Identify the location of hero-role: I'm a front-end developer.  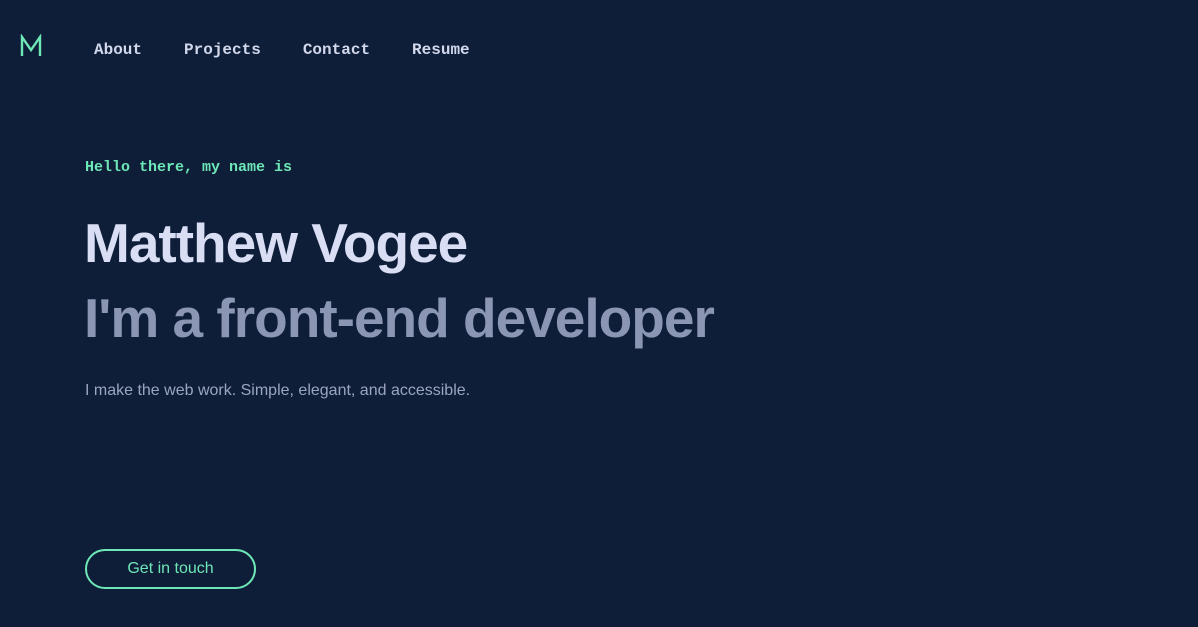
(399, 318).